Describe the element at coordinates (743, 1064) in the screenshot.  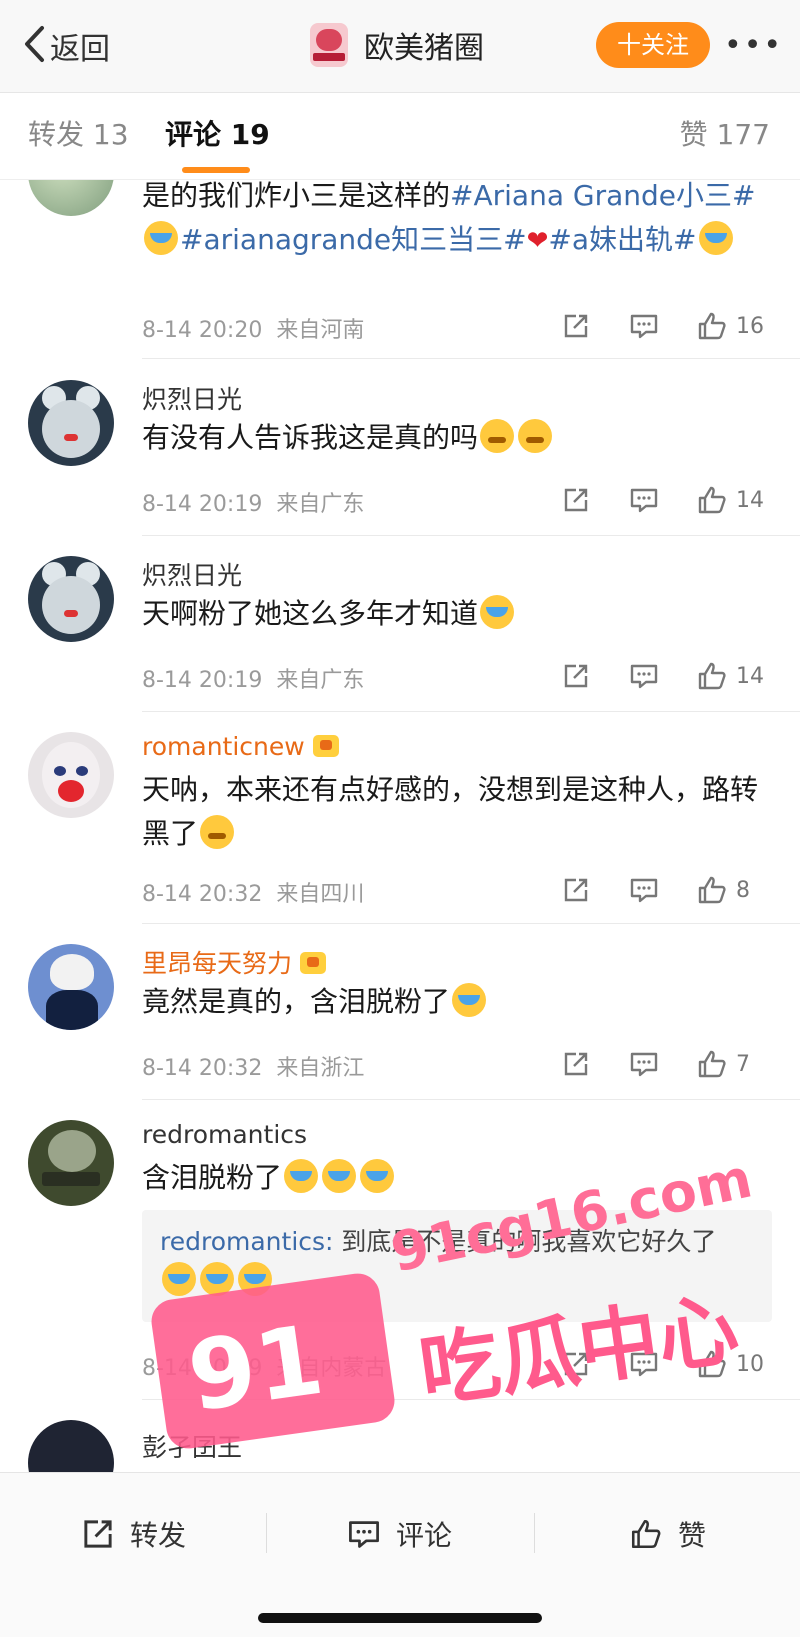
I see `like-count: 7` at that location.